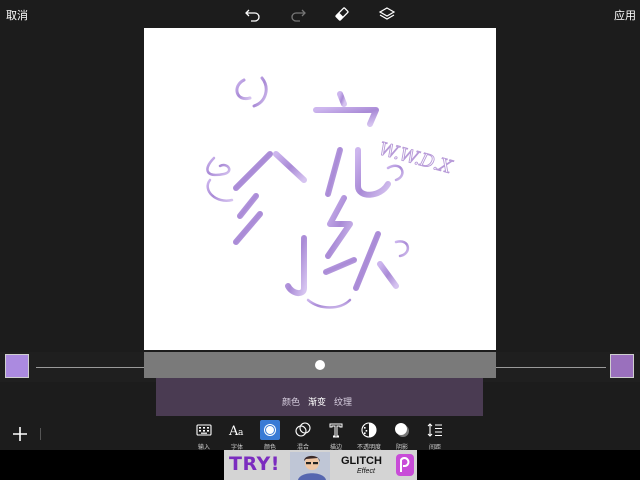 This screenshot has height=480, width=640. What do you see at coordinates (310, 466) in the screenshot?
I see `ad-model-photo` at bounding box center [310, 466].